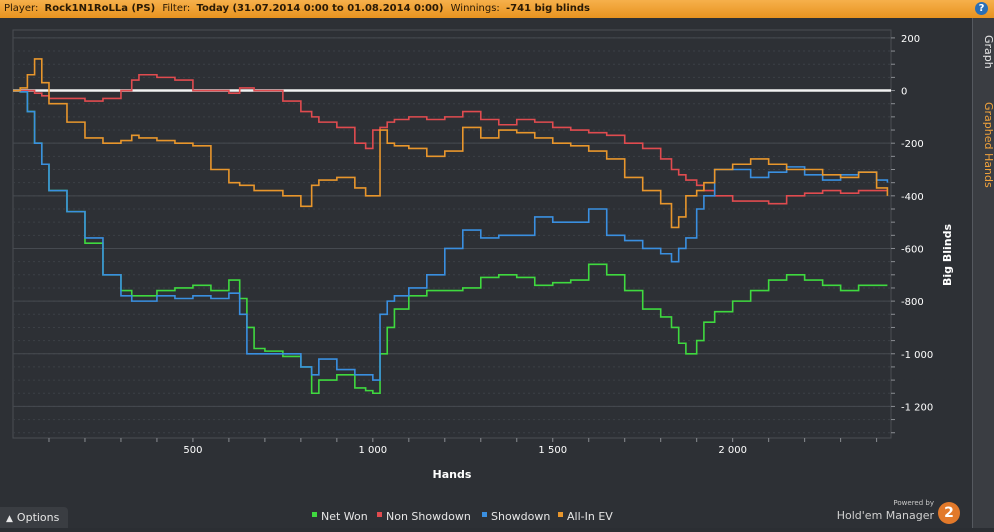 This screenshot has width=994, height=532. Describe the element at coordinates (176, 8) in the screenshot. I see `filter-label: Filter:` at that location.